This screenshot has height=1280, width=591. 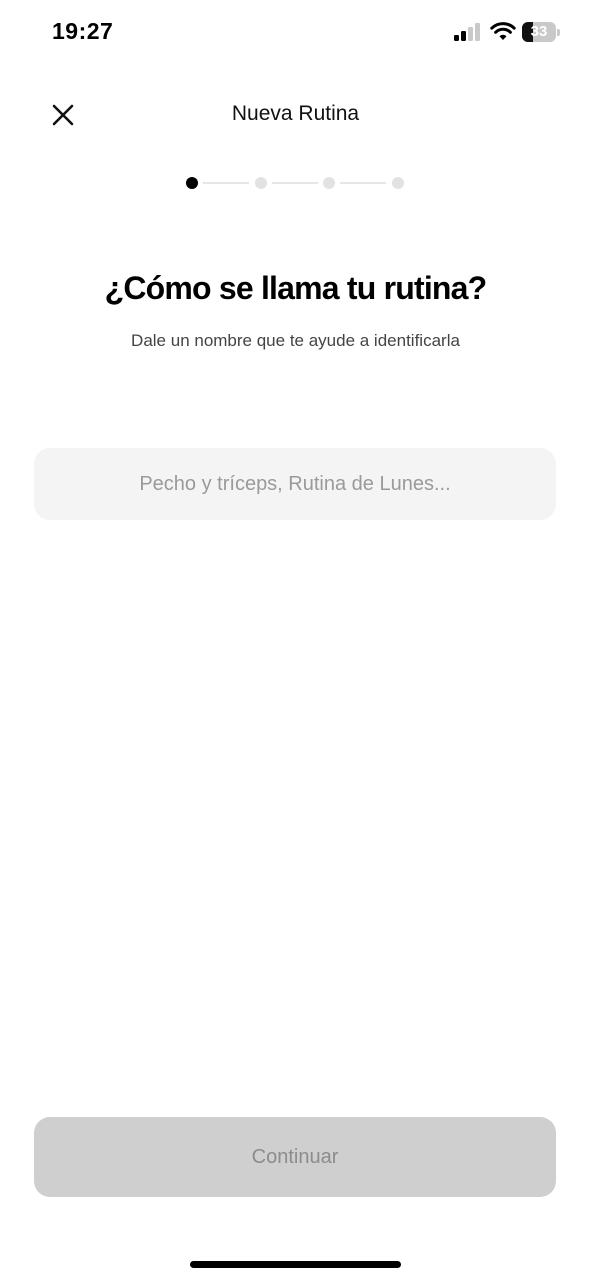 What do you see at coordinates (296, 288) in the screenshot?
I see `question-title: ¿Cómo se llama tu rutina?` at bounding box center [296, 288].